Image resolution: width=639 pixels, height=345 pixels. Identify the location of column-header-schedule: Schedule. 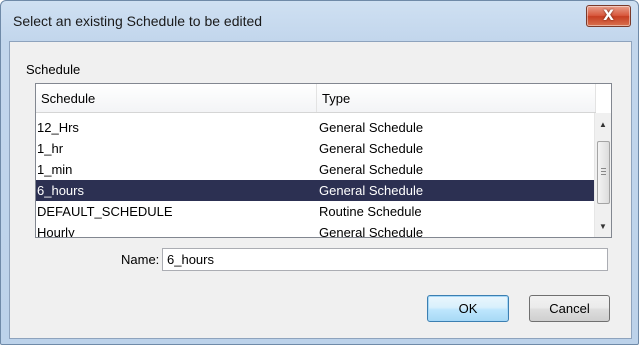
(176, 98).